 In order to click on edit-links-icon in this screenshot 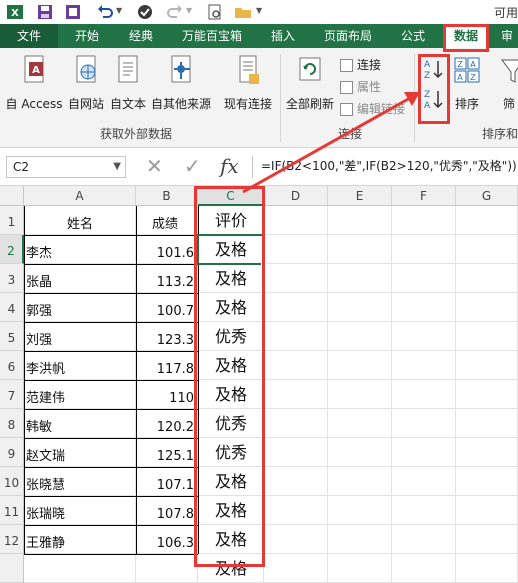, I will do `click(346, 109)`.